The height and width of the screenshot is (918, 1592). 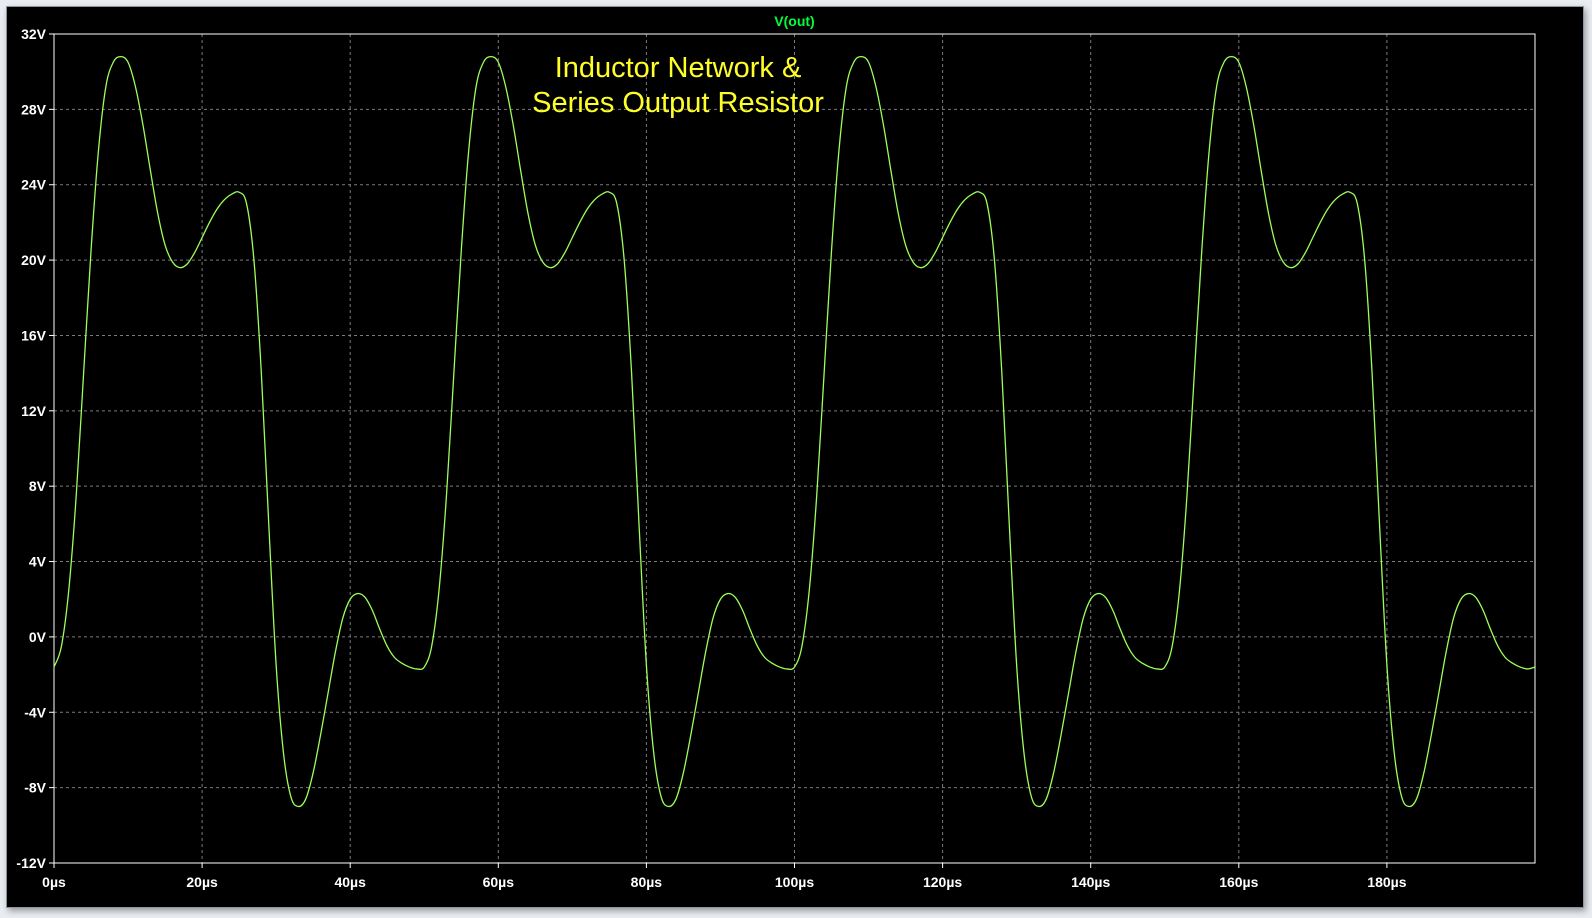 What do you see at coordinates (794, 882) in the screenshot?
I see `x-tick-label: 100µs` at bounding box center [794, 882].